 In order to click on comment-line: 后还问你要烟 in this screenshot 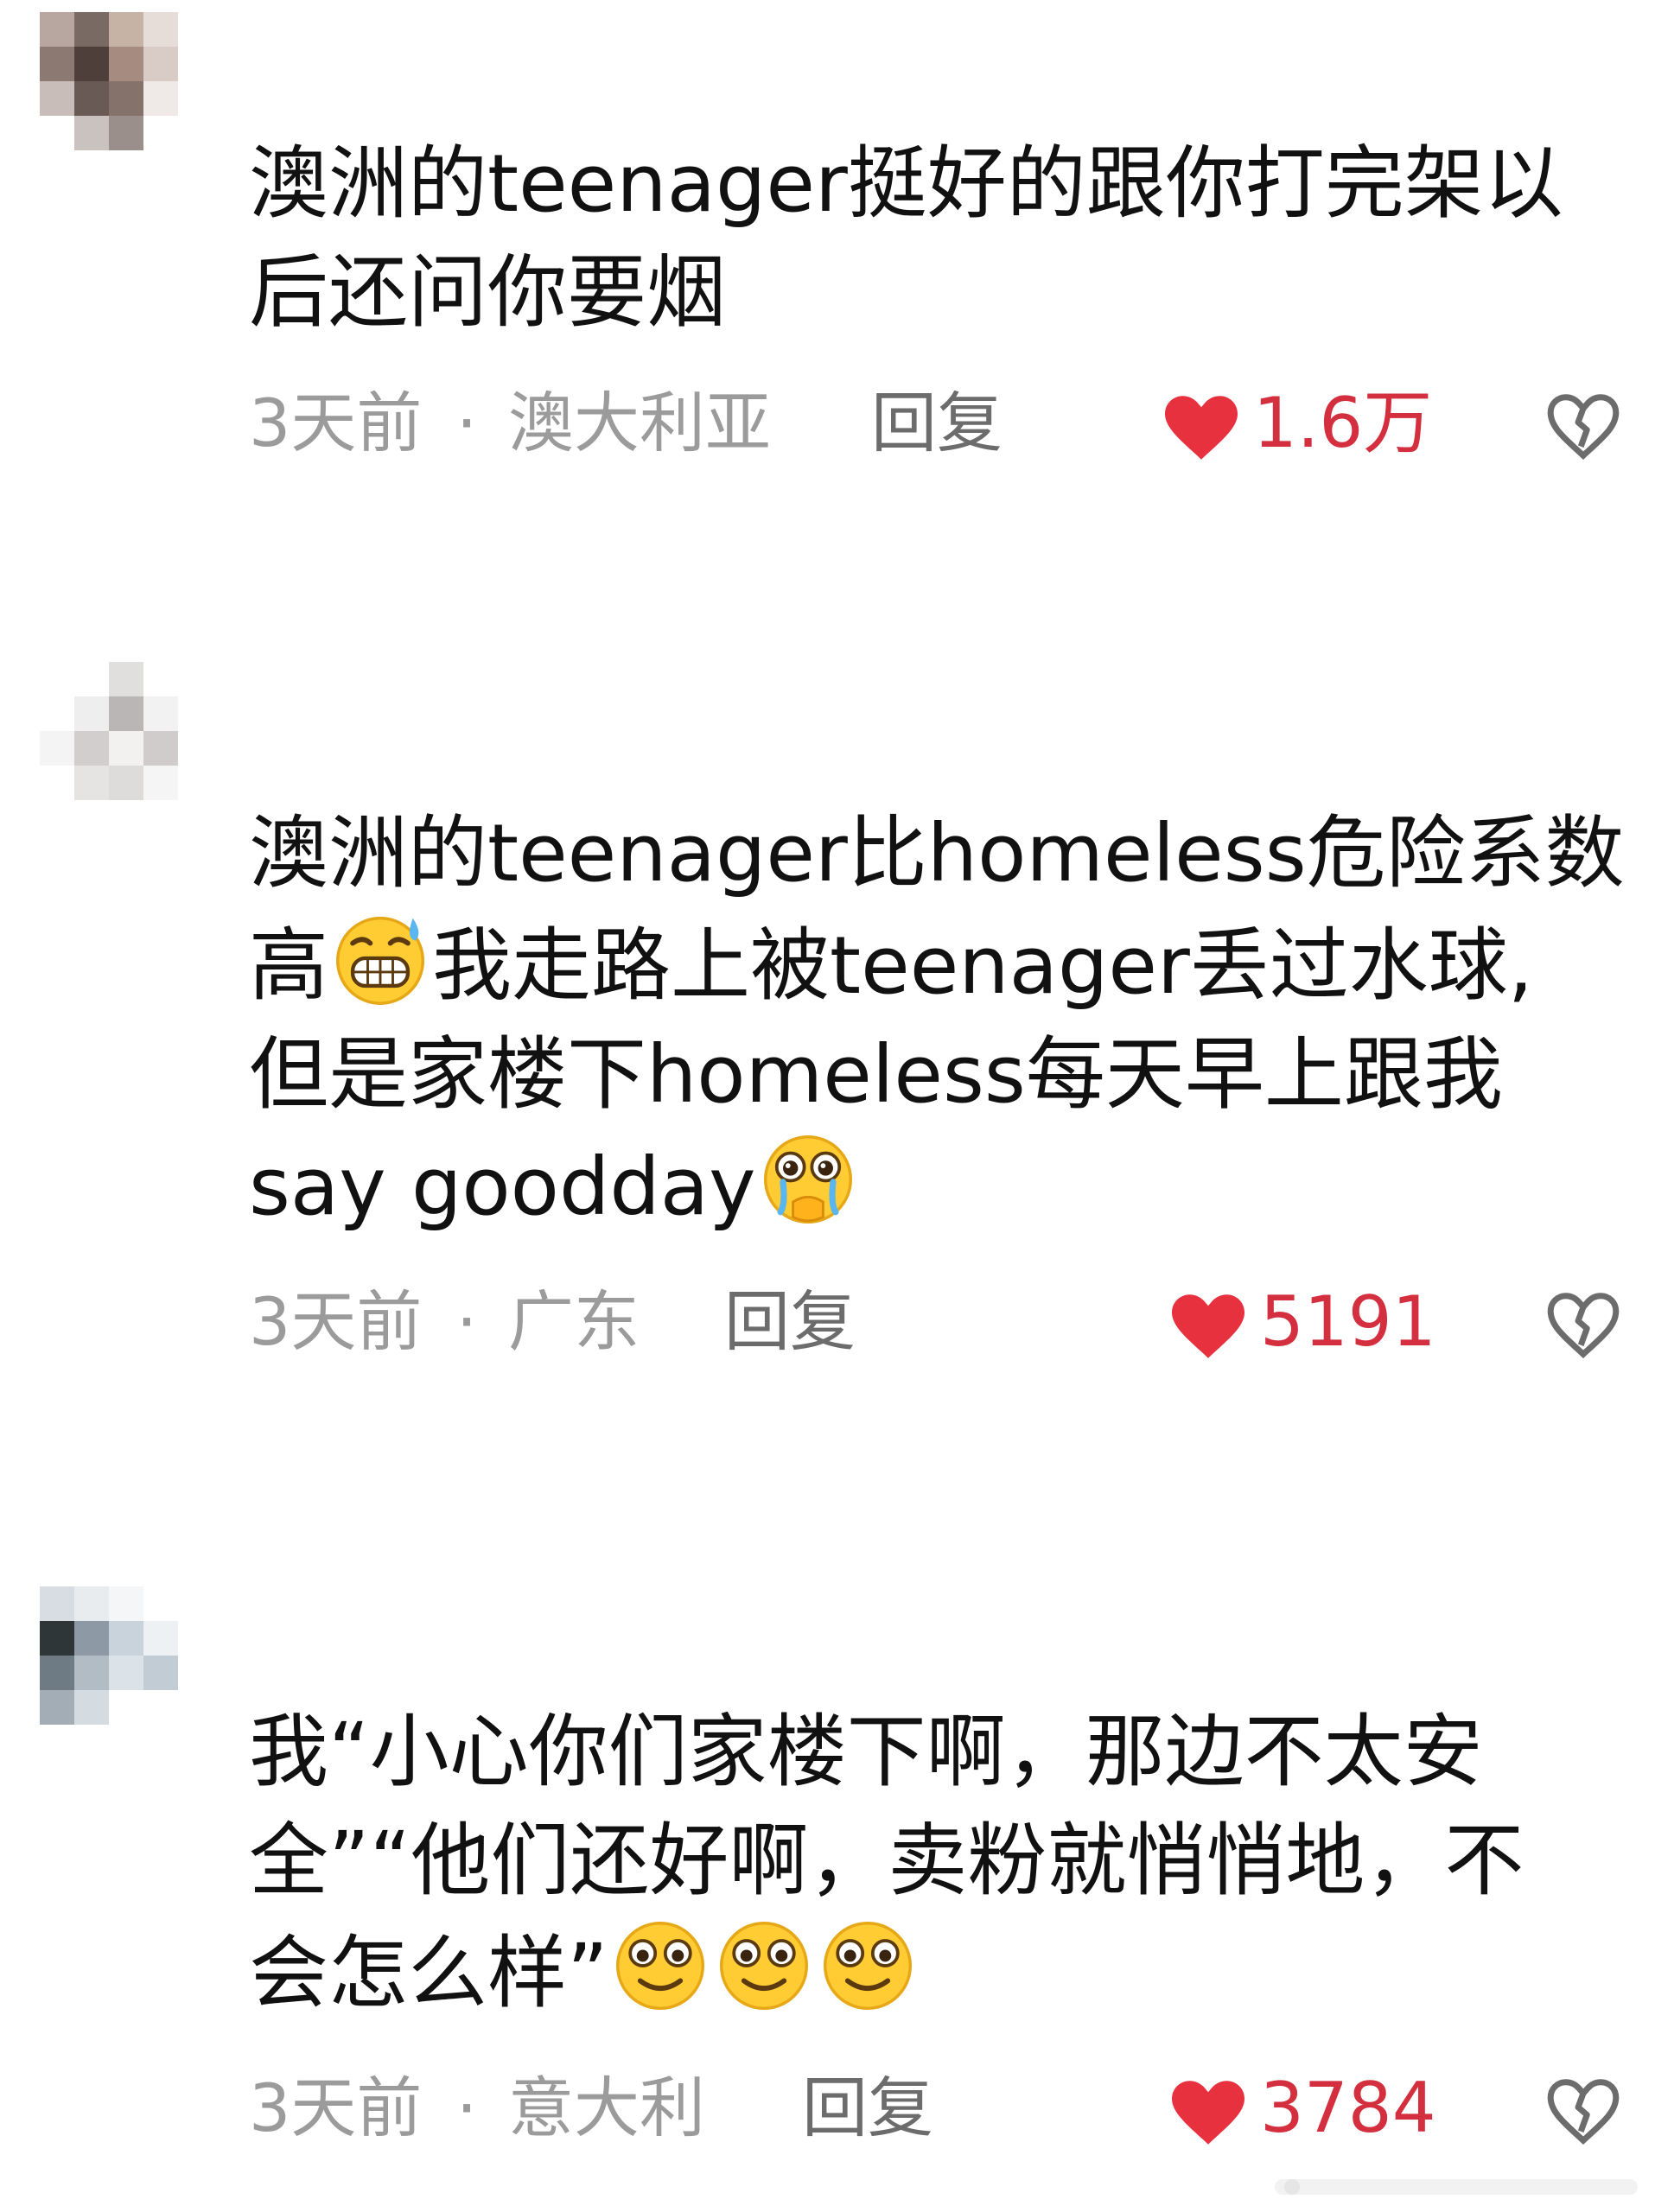, I will do `click(488, 292)`.